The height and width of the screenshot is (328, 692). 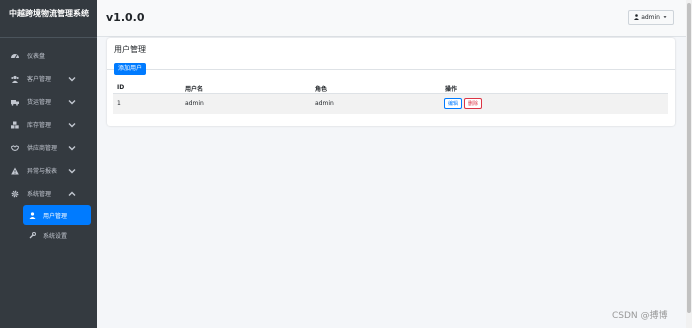 What do you see at coordinates (32, 235) in the screenshot?
I see `wrench-icon` at bounding box center [32, 235].